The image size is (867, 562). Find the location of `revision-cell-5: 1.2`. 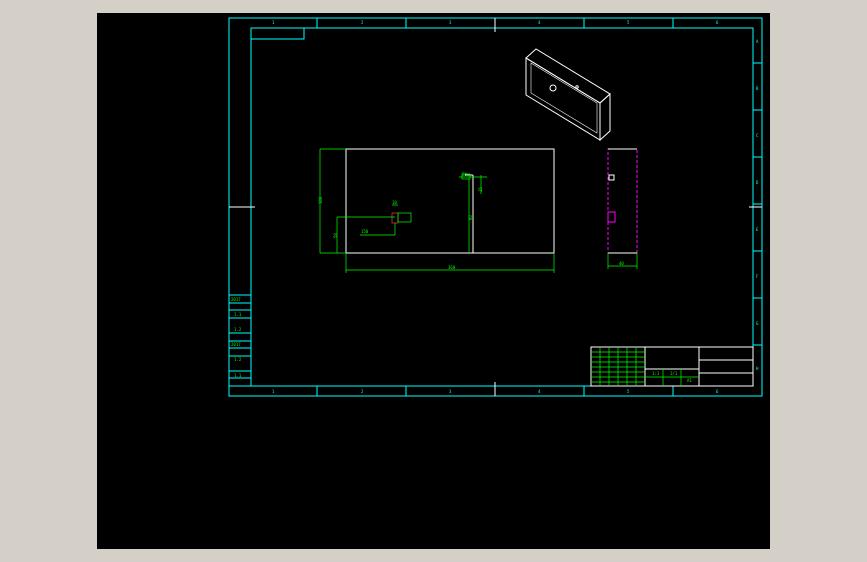

revision-cell-5: 1.2 is located at coordinates (238, 359).